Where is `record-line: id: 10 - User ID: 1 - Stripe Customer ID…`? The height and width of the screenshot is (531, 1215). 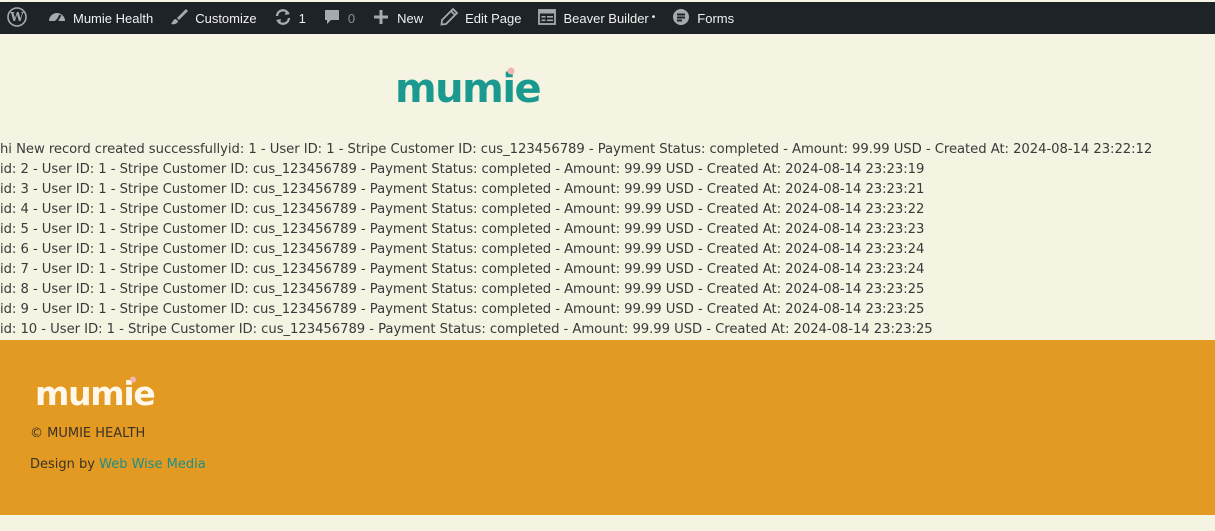 record-line: id: 10 - User ID: 1 - Stripe Customer ID… is located at coordinates (466, 329).